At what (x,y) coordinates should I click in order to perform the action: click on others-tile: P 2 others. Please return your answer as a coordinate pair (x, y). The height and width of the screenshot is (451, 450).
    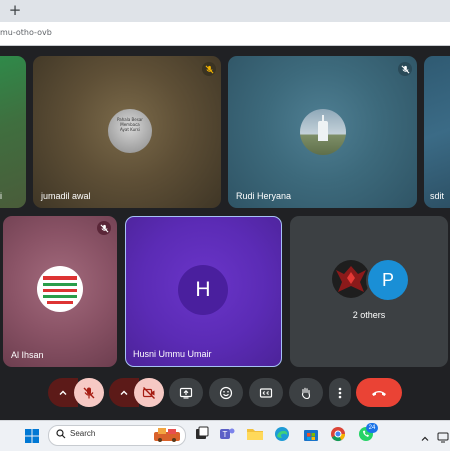
    Looking at the image, I should click on (369, 291).